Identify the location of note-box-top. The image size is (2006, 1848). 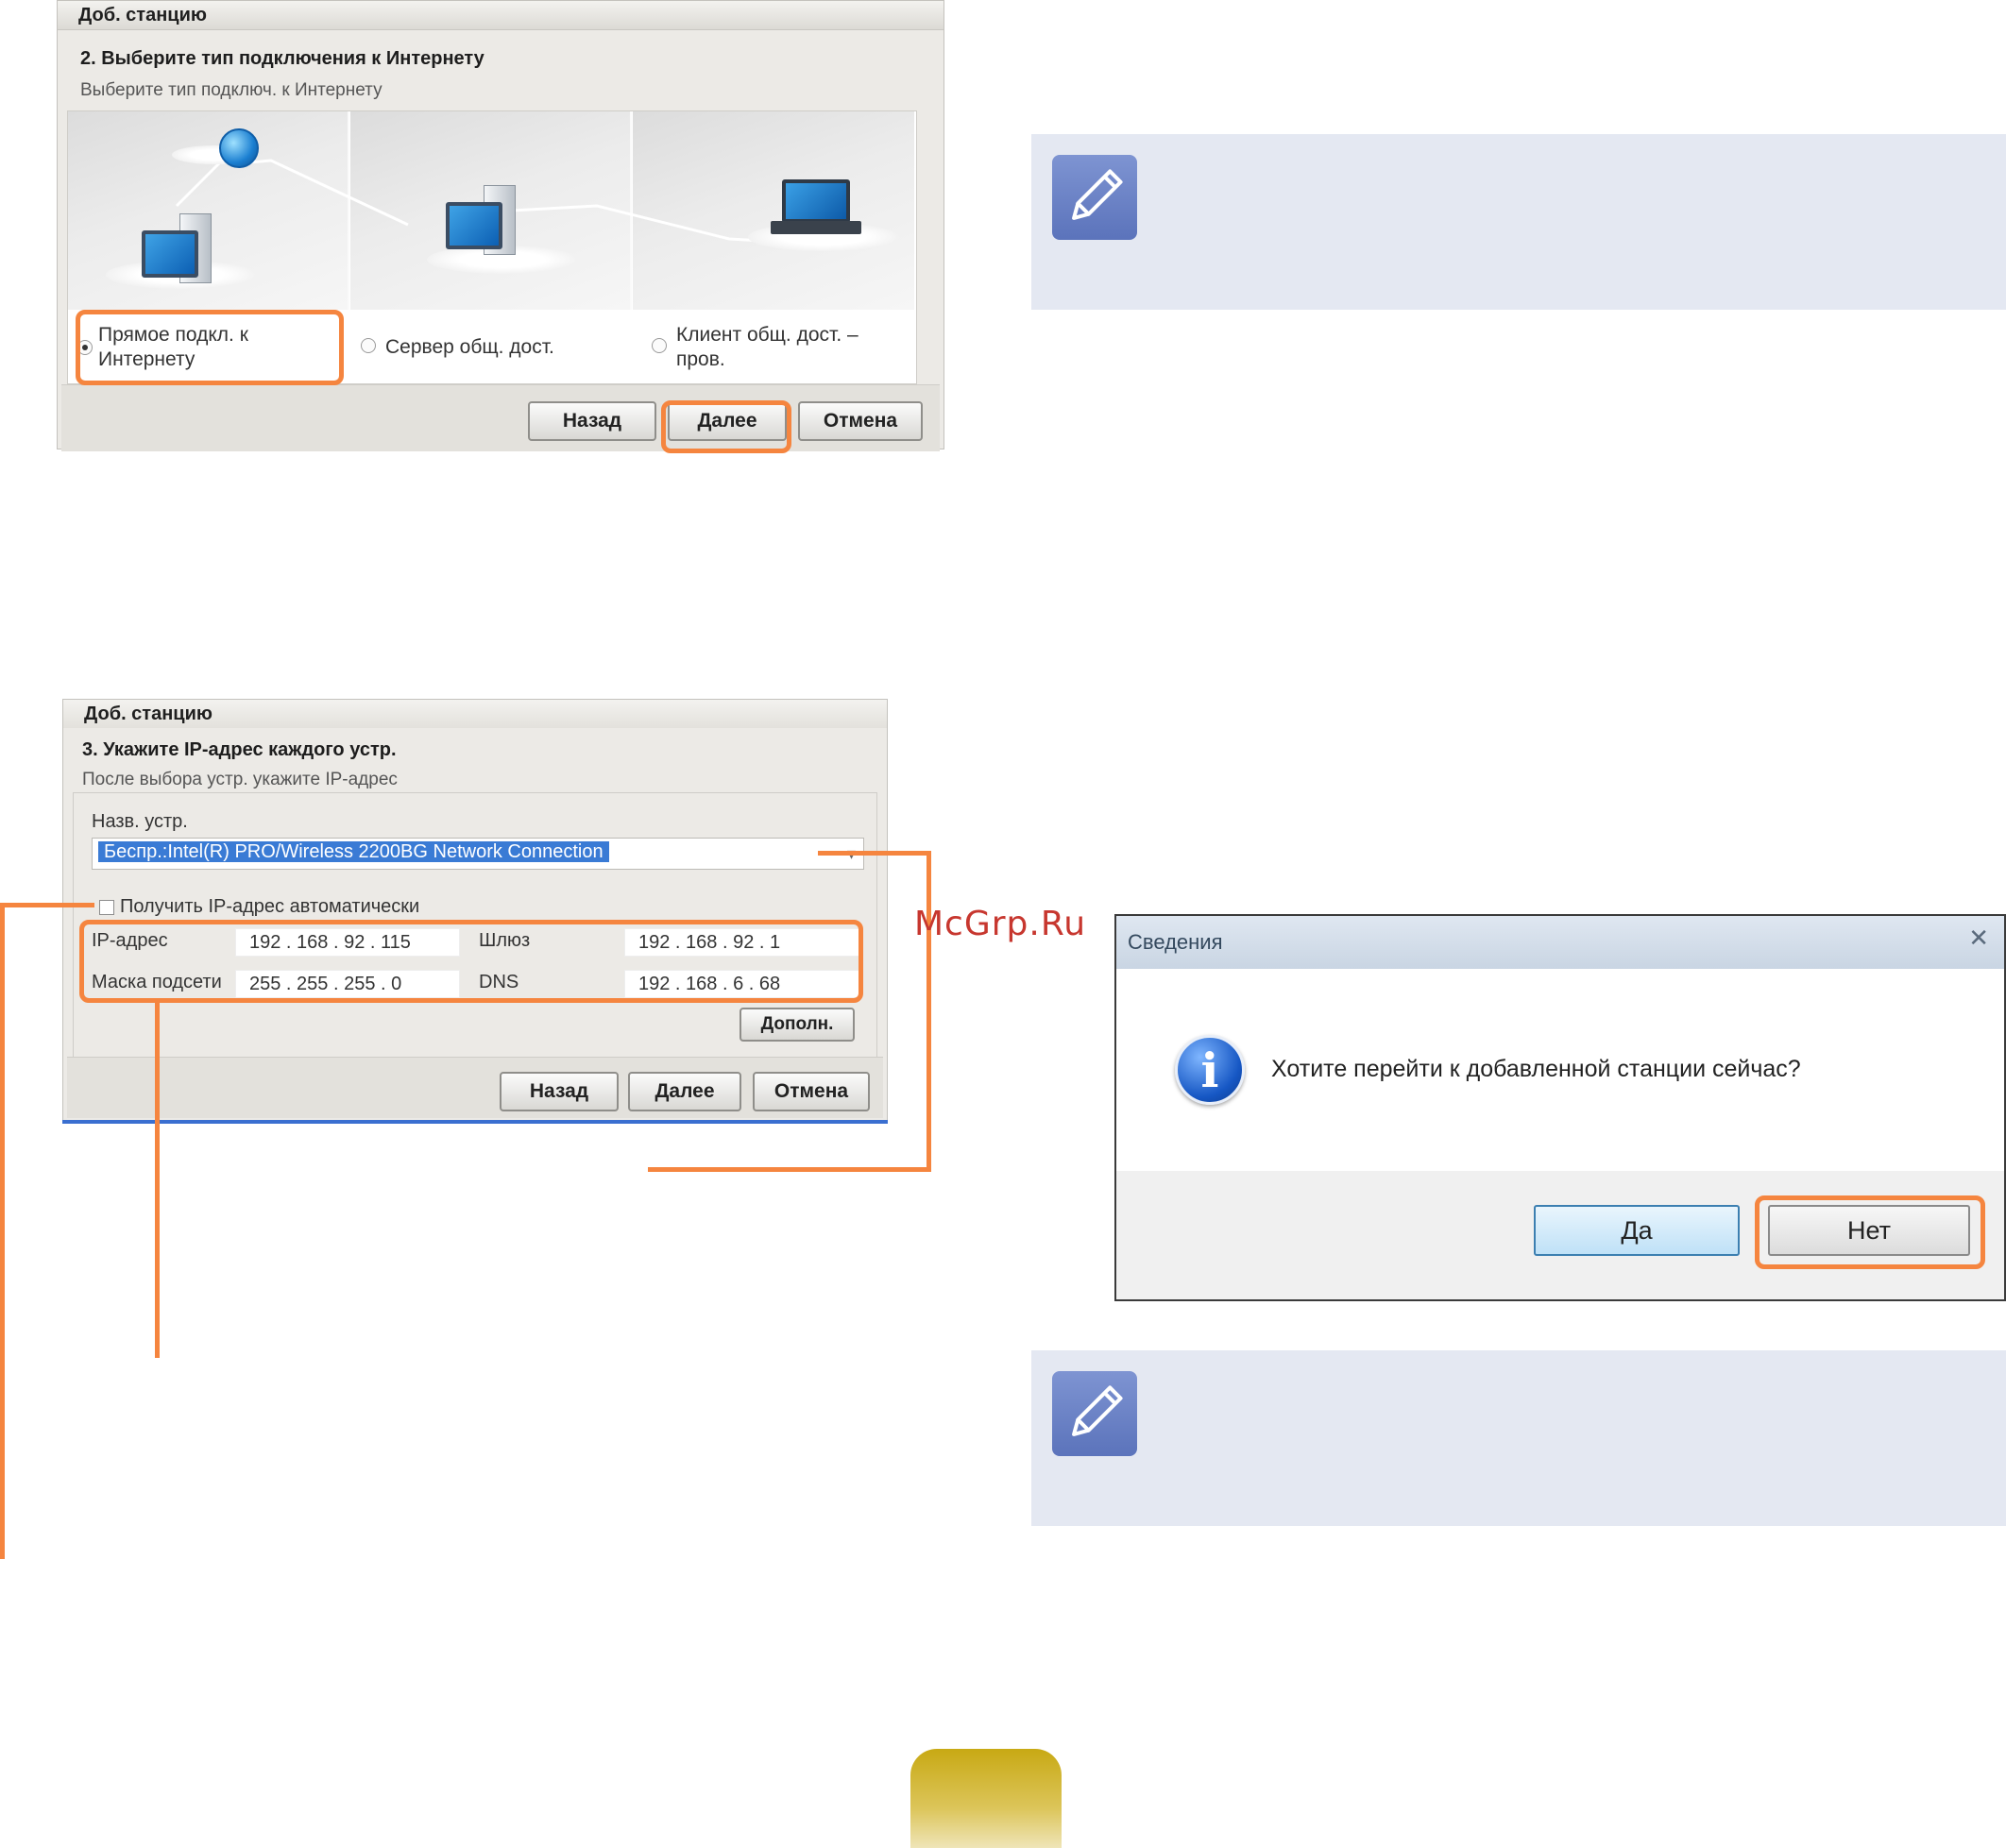
(1518, 222).